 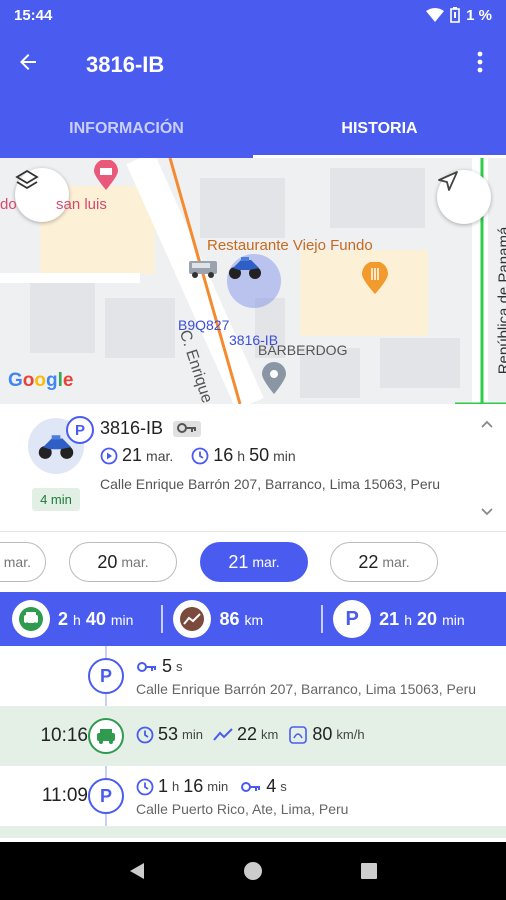 I want to click on vehicle-avatar: P, so click(x=61, y=445).